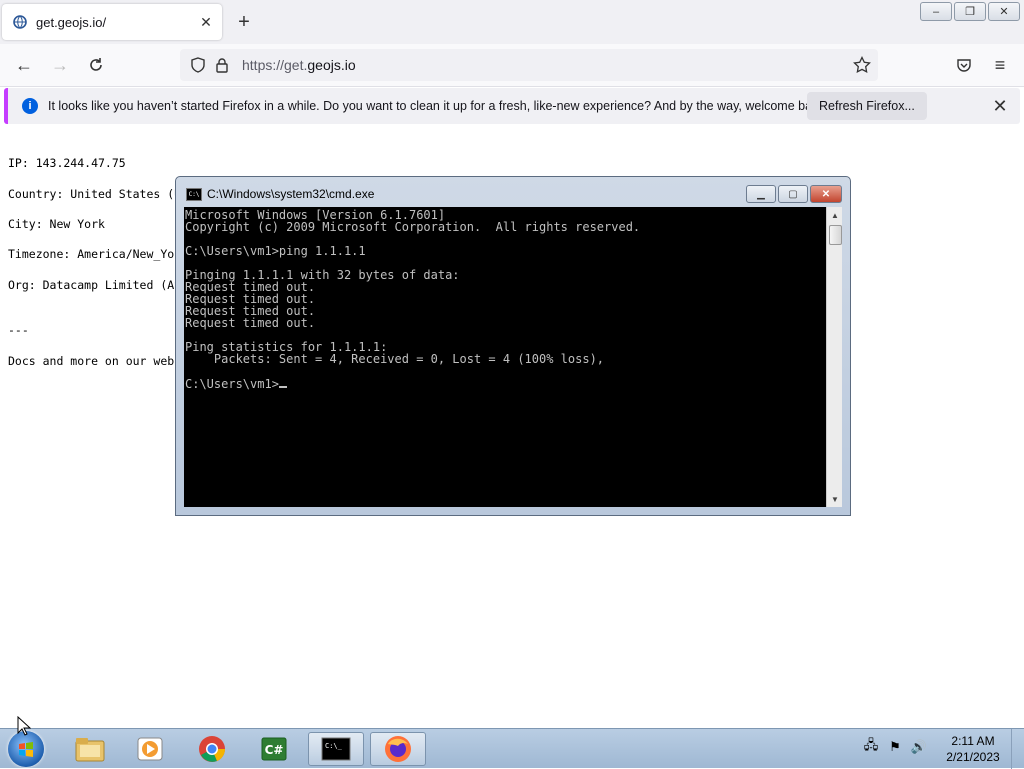 The height and width of the screenshot is (769, 1024). I want to click on window-controls: – ❐ ✕, so click(970, 11).